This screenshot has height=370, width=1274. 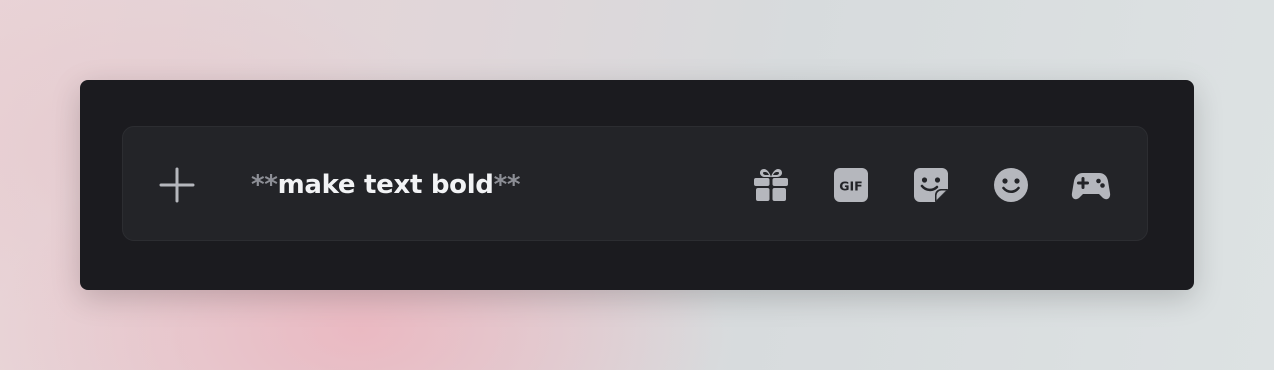 I want to click on message-text: make text bold, so click(x=385, y=185).